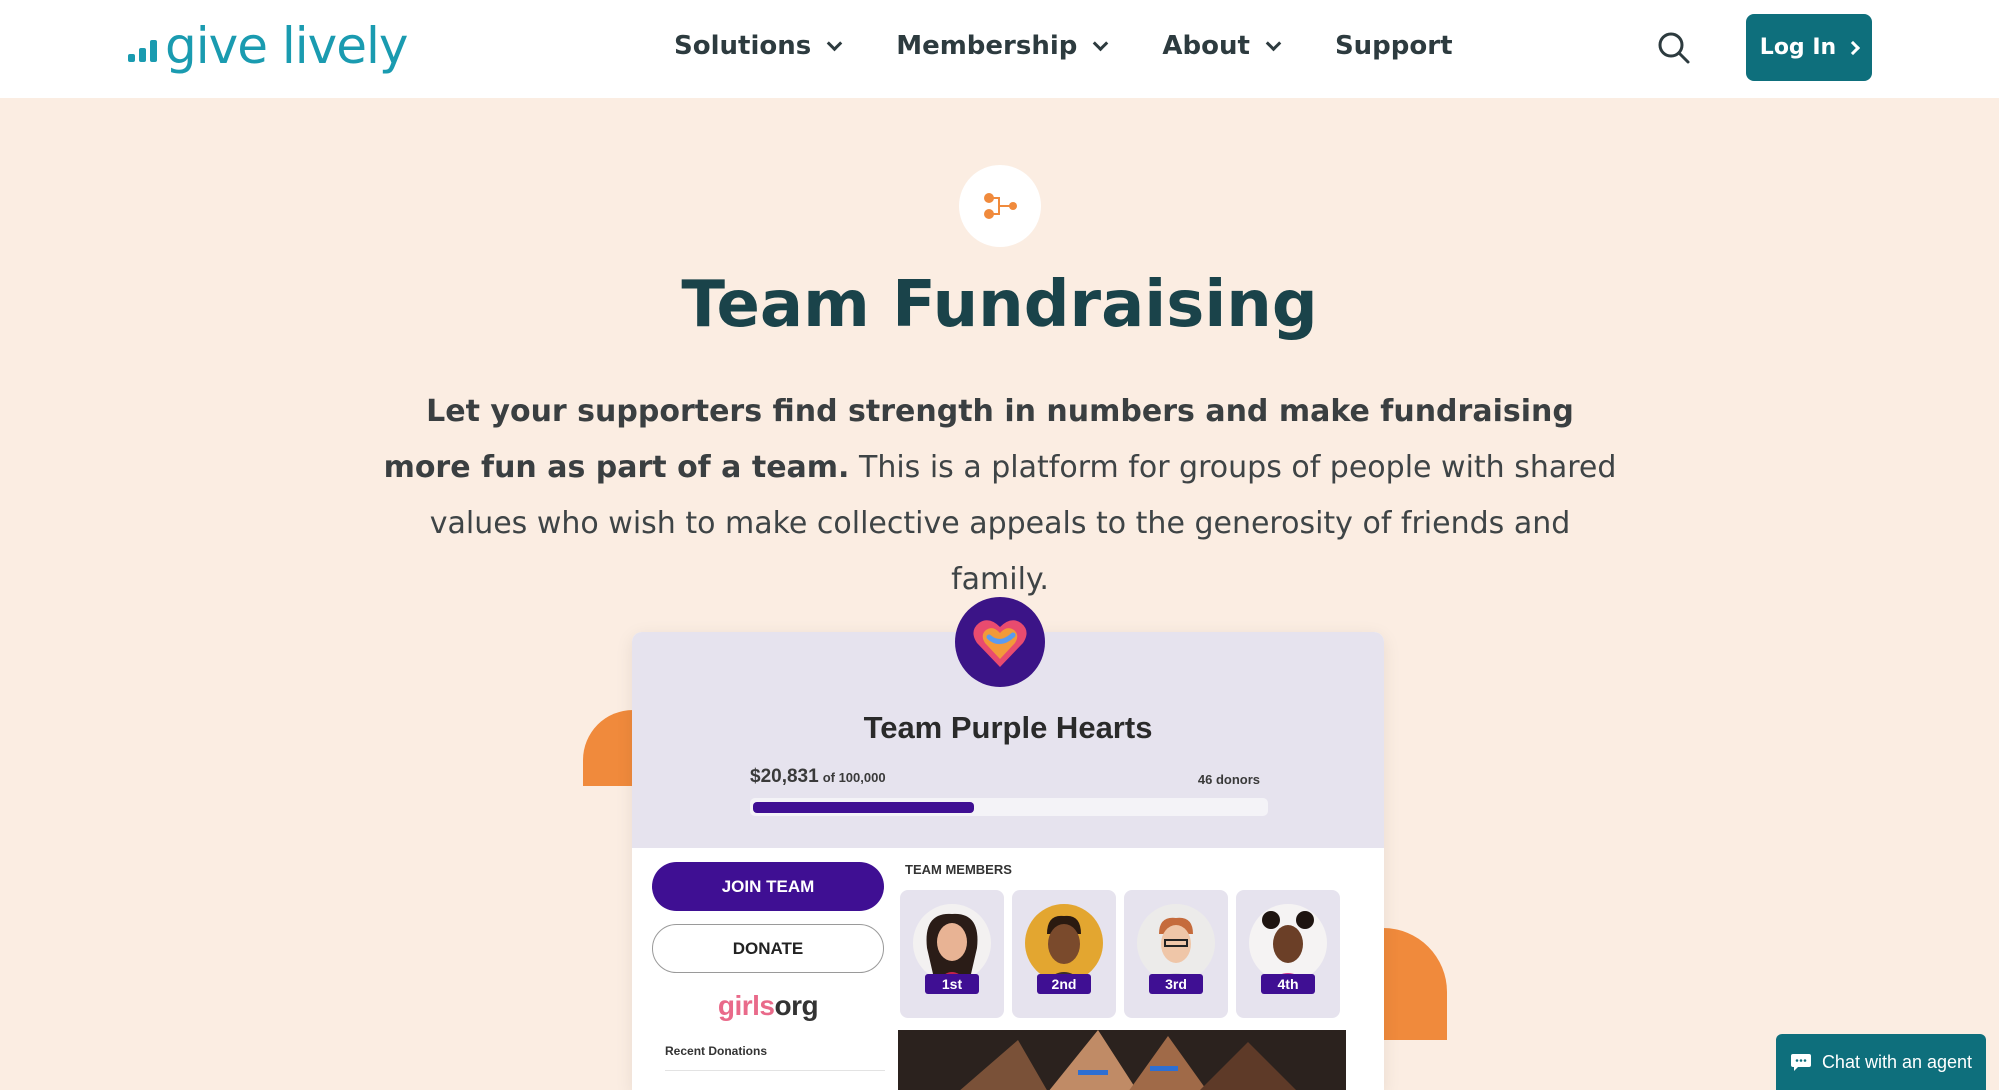 The image size is (1999, 1090). I want to click on org-logo-part2: org, so click(796, 1005).